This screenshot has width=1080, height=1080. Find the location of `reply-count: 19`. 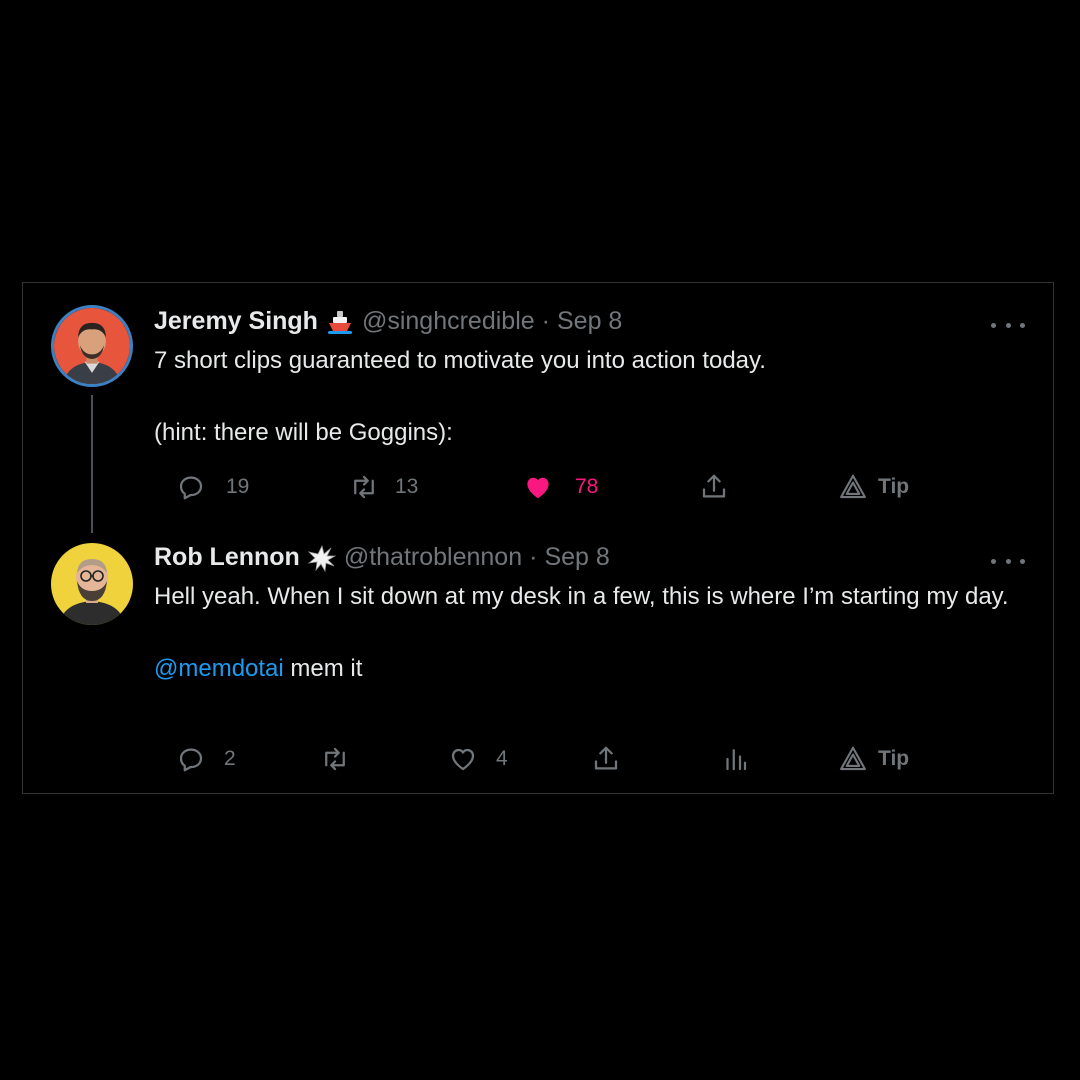

reply-count: 19 is located at coordinates (238, 486).